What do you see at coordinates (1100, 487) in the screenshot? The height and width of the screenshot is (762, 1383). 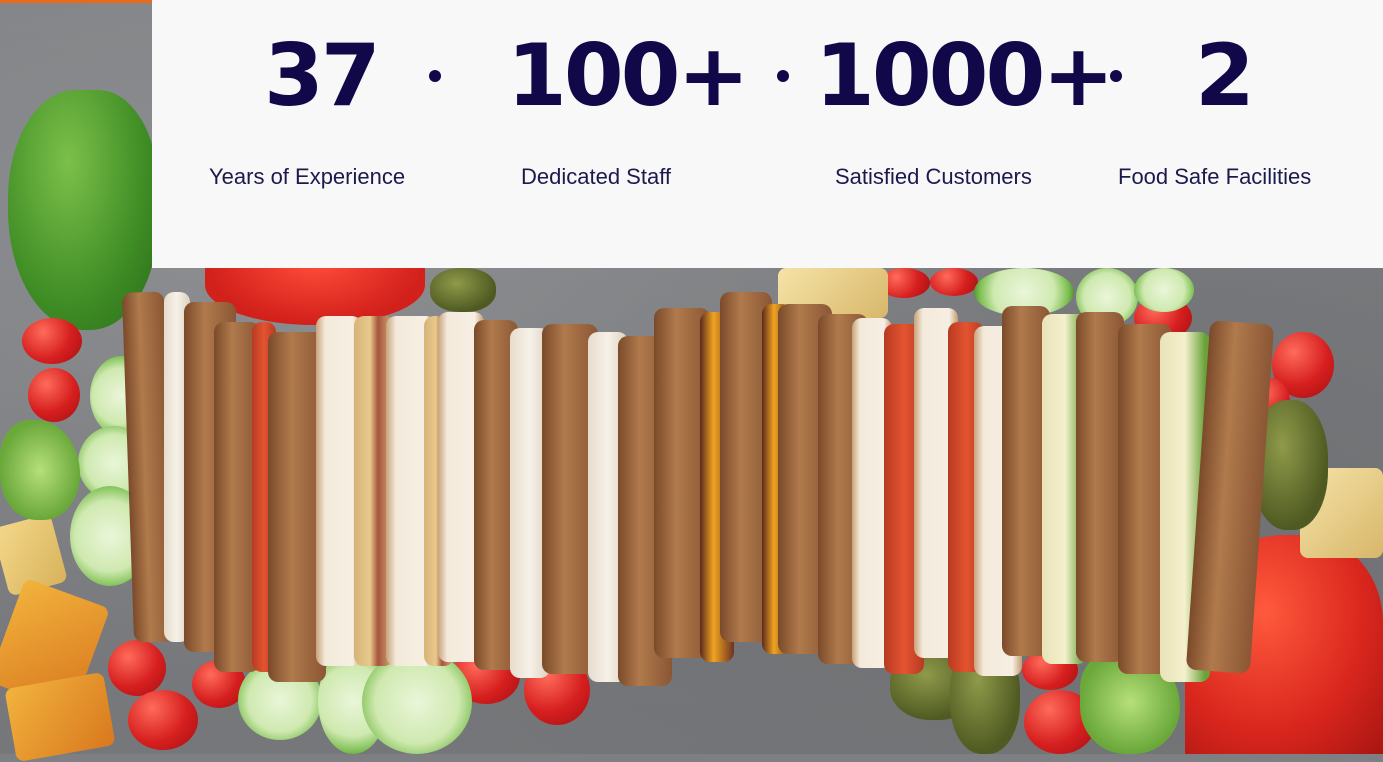 I see `bread-slice` at bounding box center [1100, 487].